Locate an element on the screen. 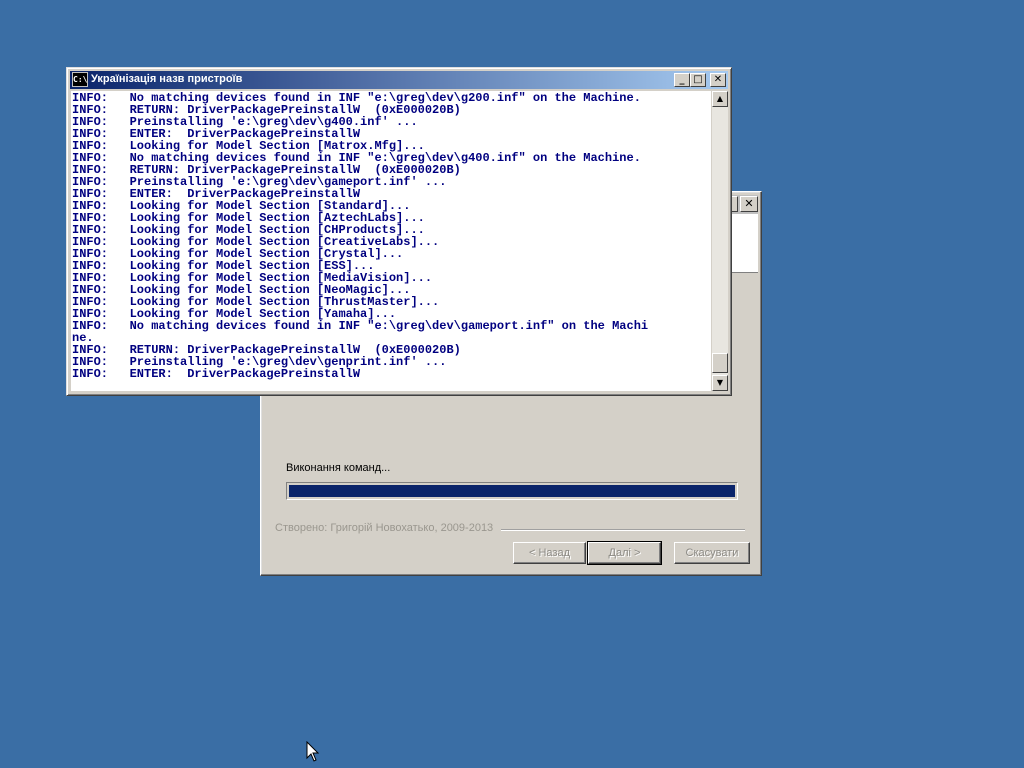 This screenshot has height=768, width=1024. scroll-down-button: ▼ is located at coordinates (720, 383).